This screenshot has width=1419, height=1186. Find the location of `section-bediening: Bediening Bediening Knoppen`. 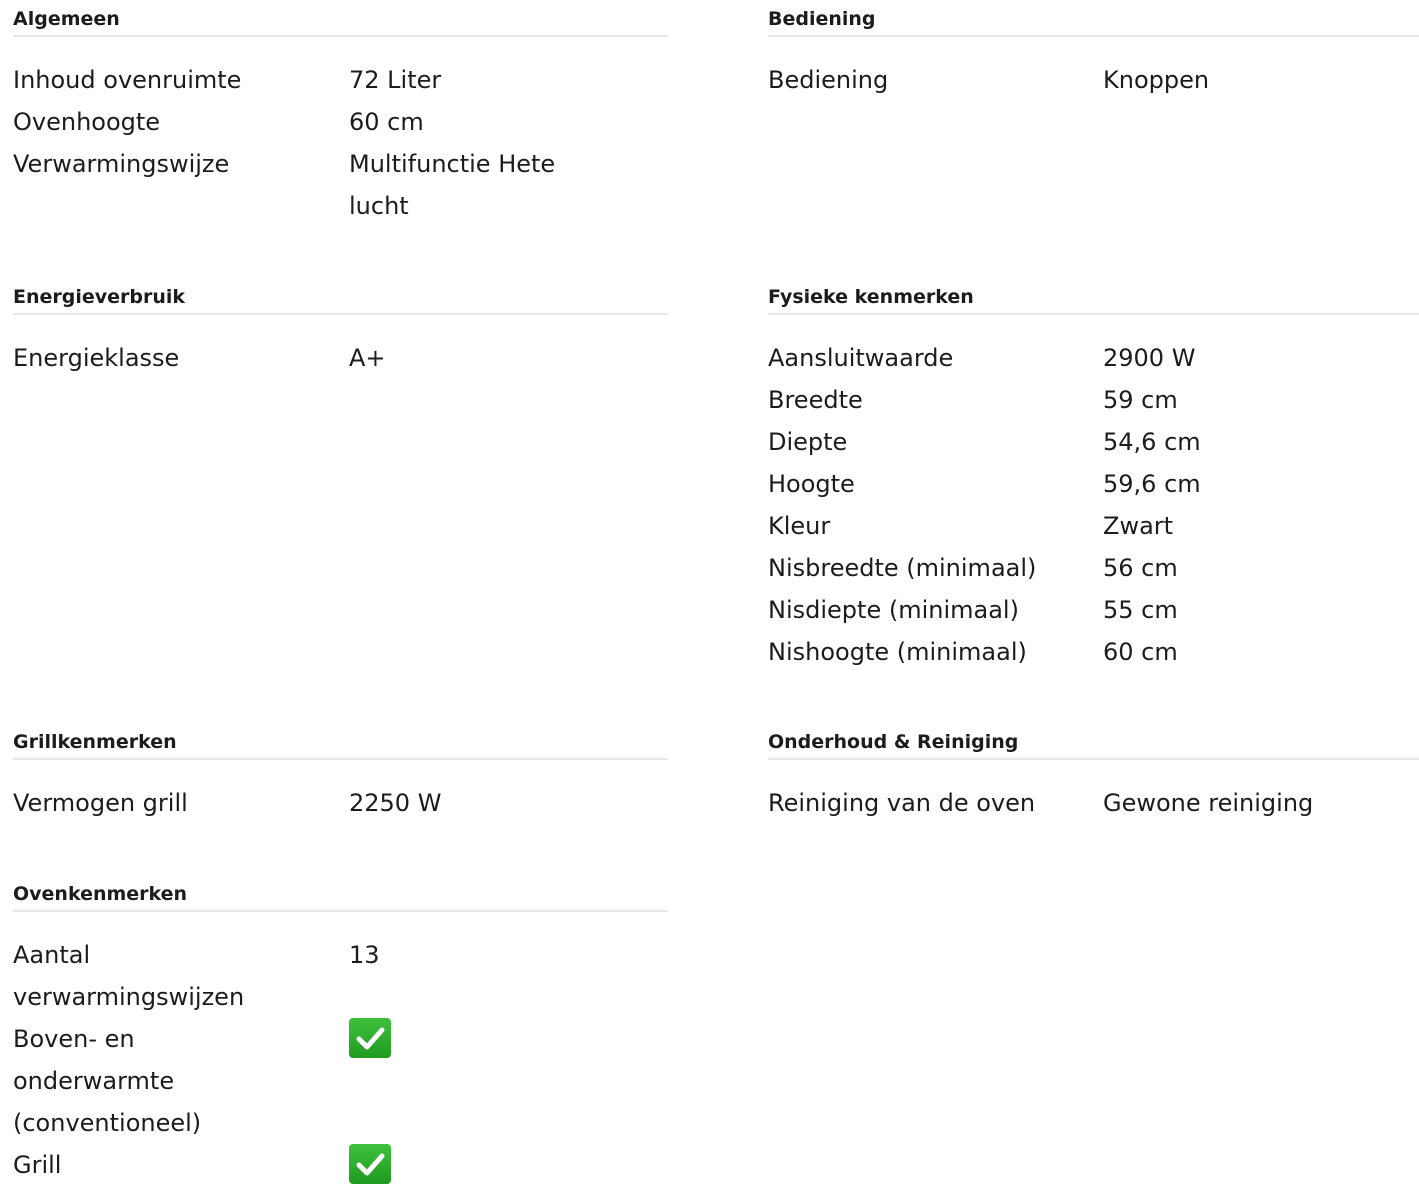

section-bediening: Bediening Bediening Knoppen is located at coordinates (1093, 50).